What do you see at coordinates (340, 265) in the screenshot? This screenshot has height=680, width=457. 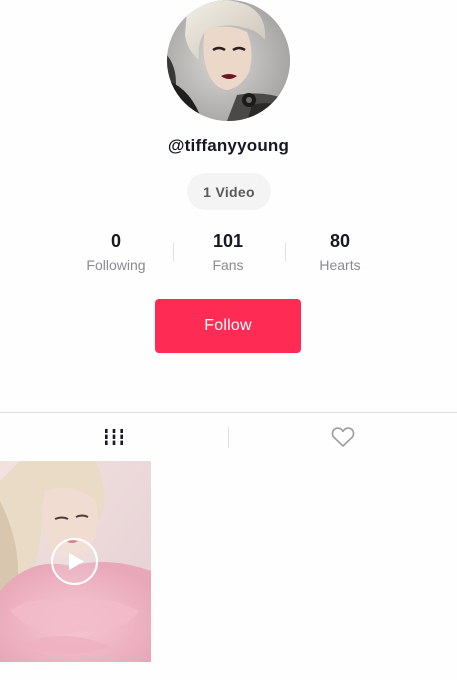 I see `stat-hearts-label: Hearts` at bounding box center [340, 265].